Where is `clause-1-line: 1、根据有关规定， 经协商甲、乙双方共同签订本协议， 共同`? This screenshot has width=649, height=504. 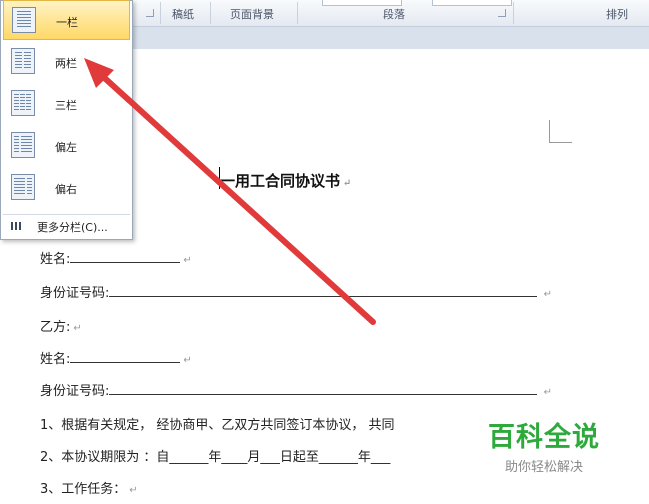
clause-1-line: 1、根据有关规定， 经协商甲、乙双方共同签订本协议， 共同 is located at coordinates (217, 425).